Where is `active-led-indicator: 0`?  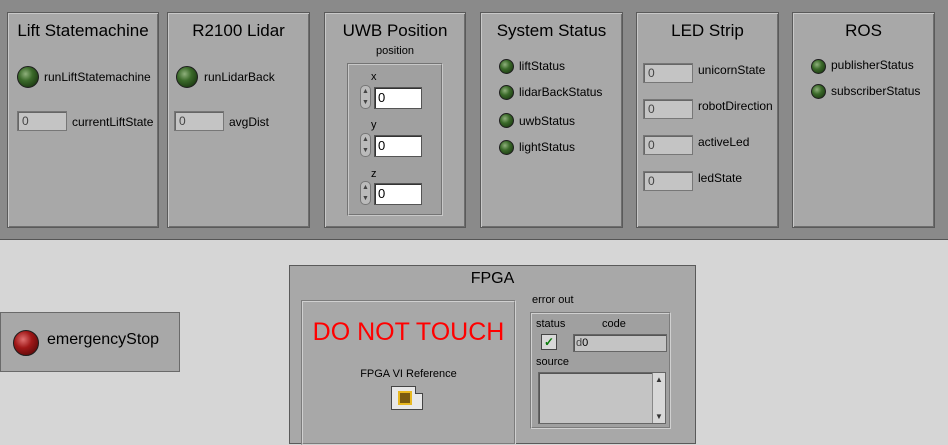 active-led-indicator: 0 is located at coordinates (668, 145).